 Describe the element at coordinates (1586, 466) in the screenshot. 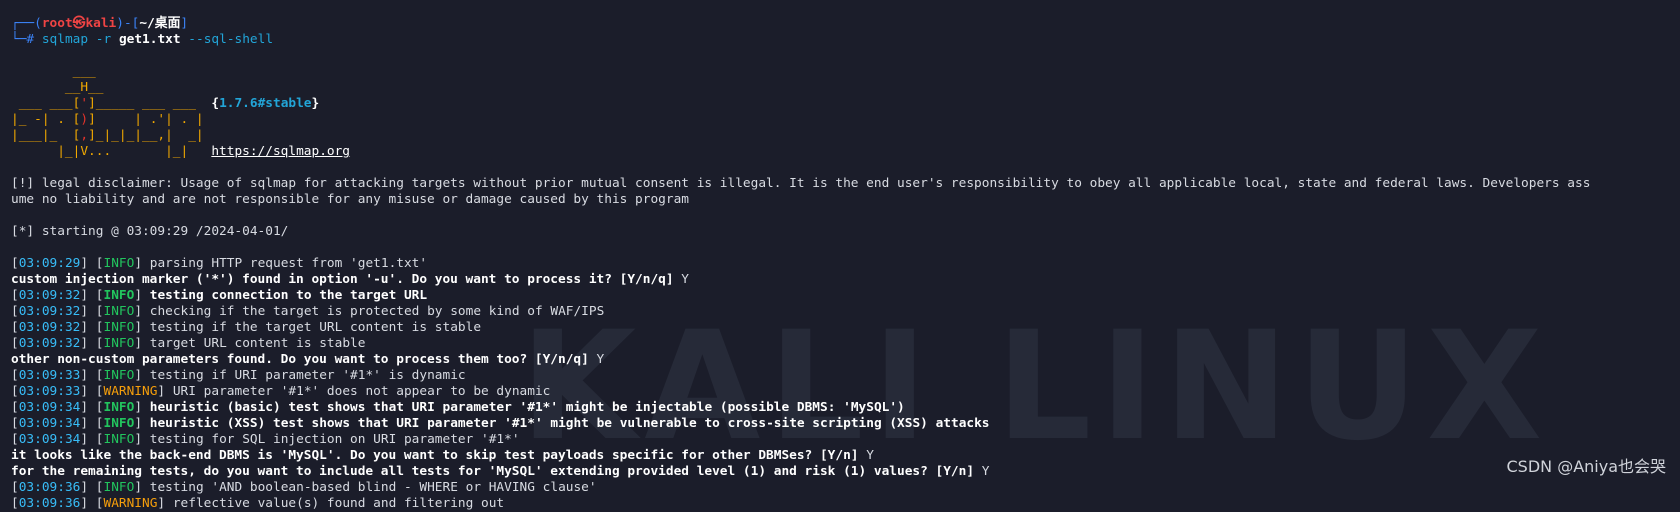

I see `csdn-watermark: CSDN @Aniya也会哭` at that location.